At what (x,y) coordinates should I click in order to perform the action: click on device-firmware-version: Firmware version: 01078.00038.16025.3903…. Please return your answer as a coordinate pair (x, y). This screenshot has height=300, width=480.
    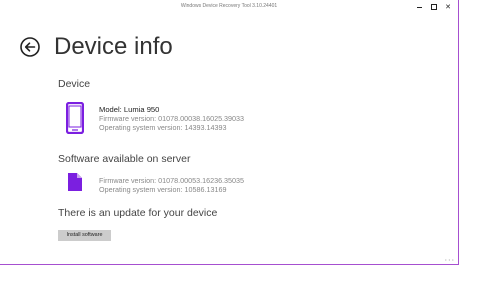
    Looking at the image, I should click on (172, 118).